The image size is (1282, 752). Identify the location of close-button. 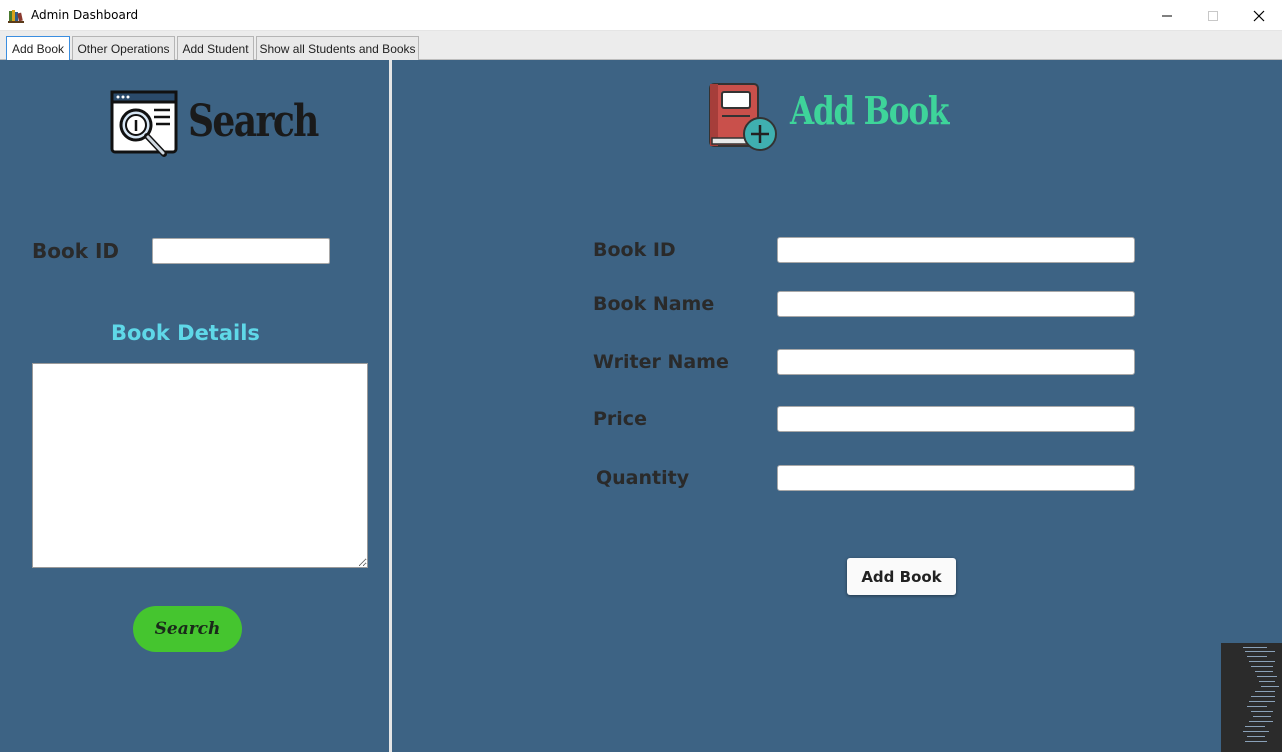
(1259, 15).